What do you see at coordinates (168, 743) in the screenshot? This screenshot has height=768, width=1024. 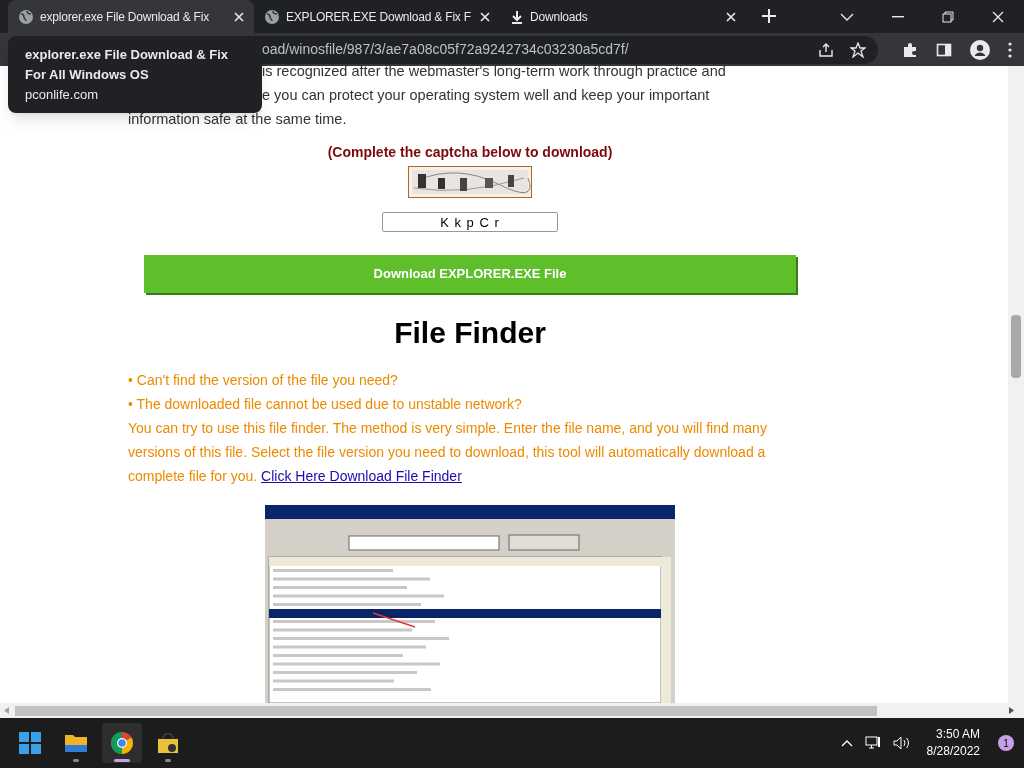 I see `package-icon` at bounding box center [168, 743].